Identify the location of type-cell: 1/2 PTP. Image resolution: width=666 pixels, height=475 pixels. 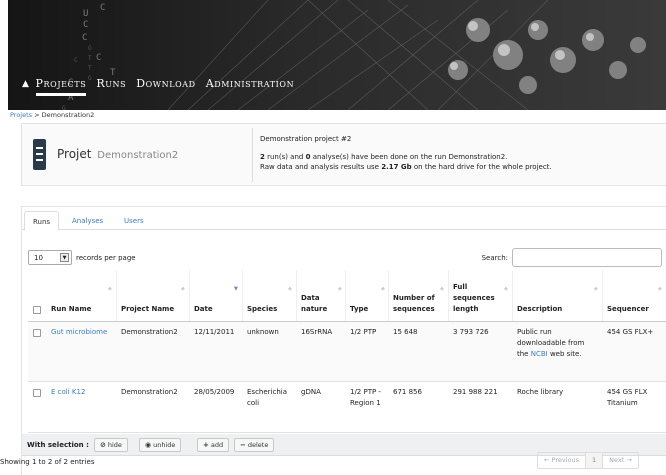
(363, 332).